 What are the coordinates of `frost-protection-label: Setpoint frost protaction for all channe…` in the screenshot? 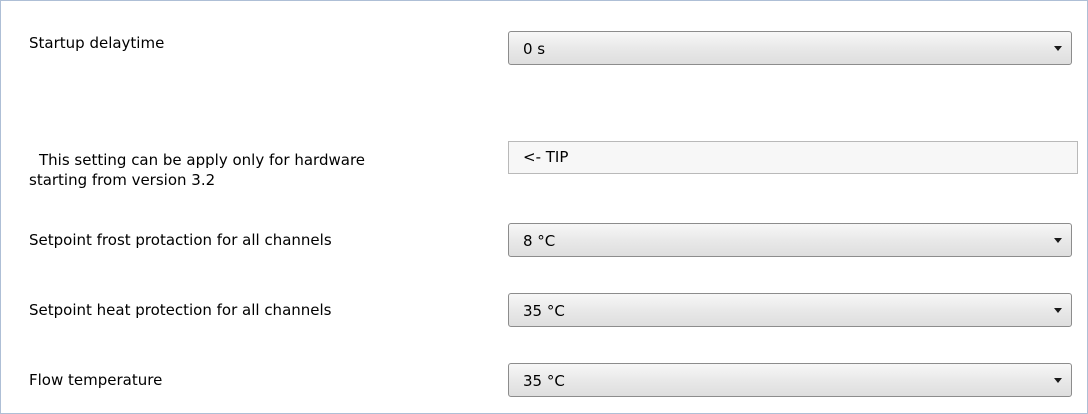 It's located at (180, 240).